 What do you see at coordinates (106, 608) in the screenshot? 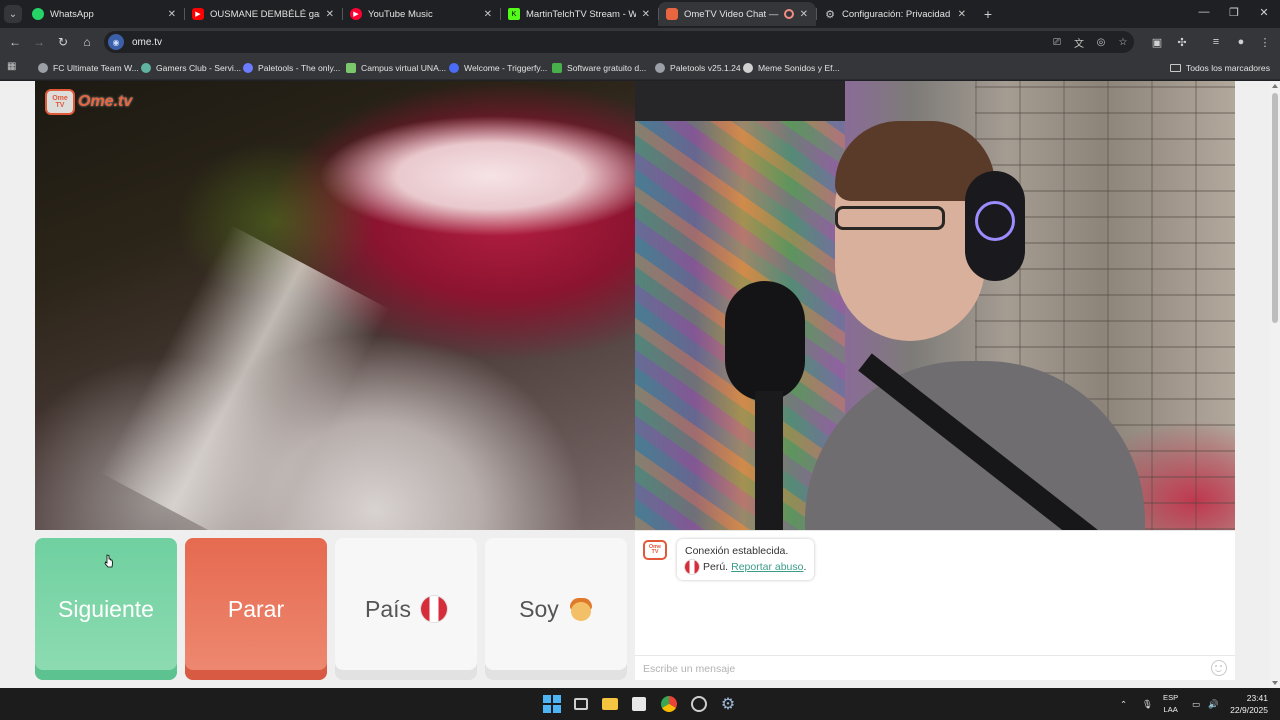
I see `next-label: Siguiente` at bounding box center [106, 608].